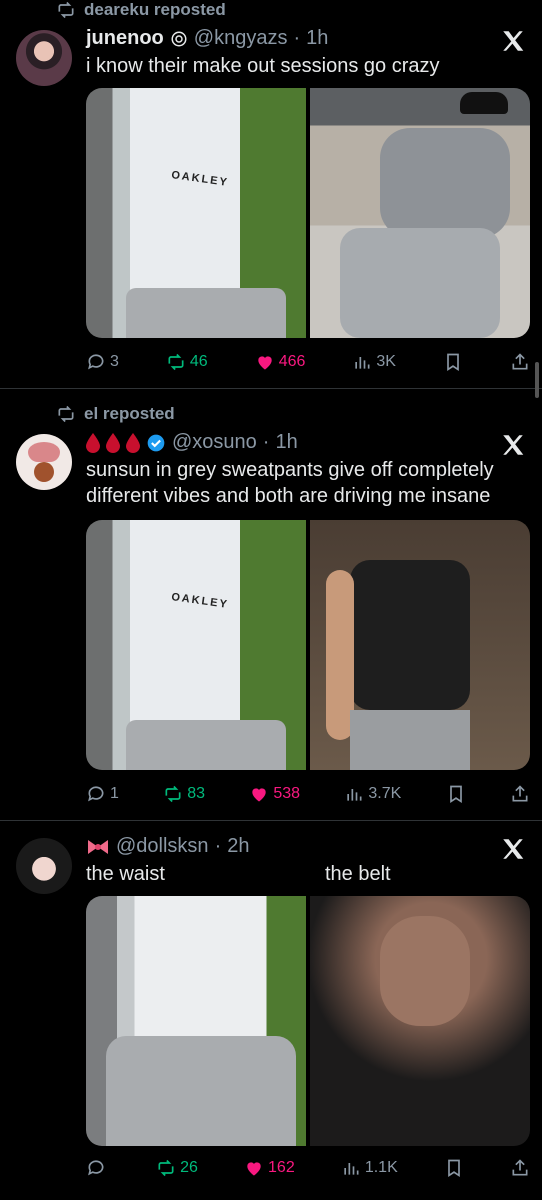  I want to click on views-button: 1.1K, so click(369, 1168).